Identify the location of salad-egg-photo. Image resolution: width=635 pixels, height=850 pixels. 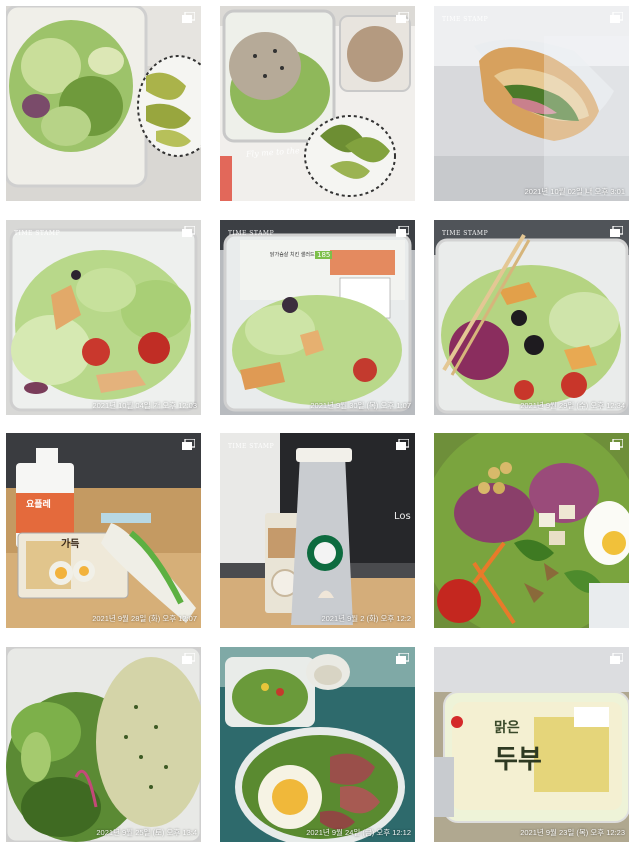
(317, 744).